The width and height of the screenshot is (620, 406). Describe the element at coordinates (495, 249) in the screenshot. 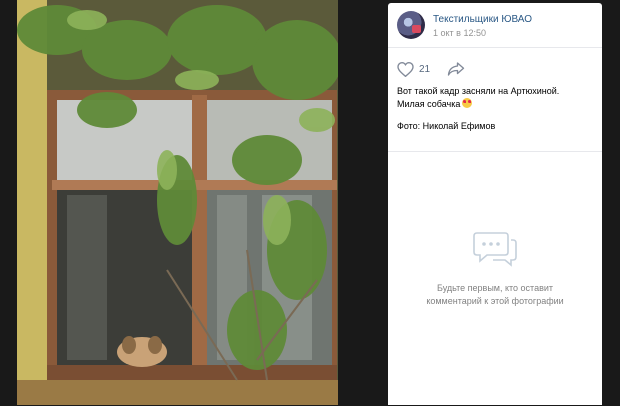

I see `comment-bubbles-icon` at that location.